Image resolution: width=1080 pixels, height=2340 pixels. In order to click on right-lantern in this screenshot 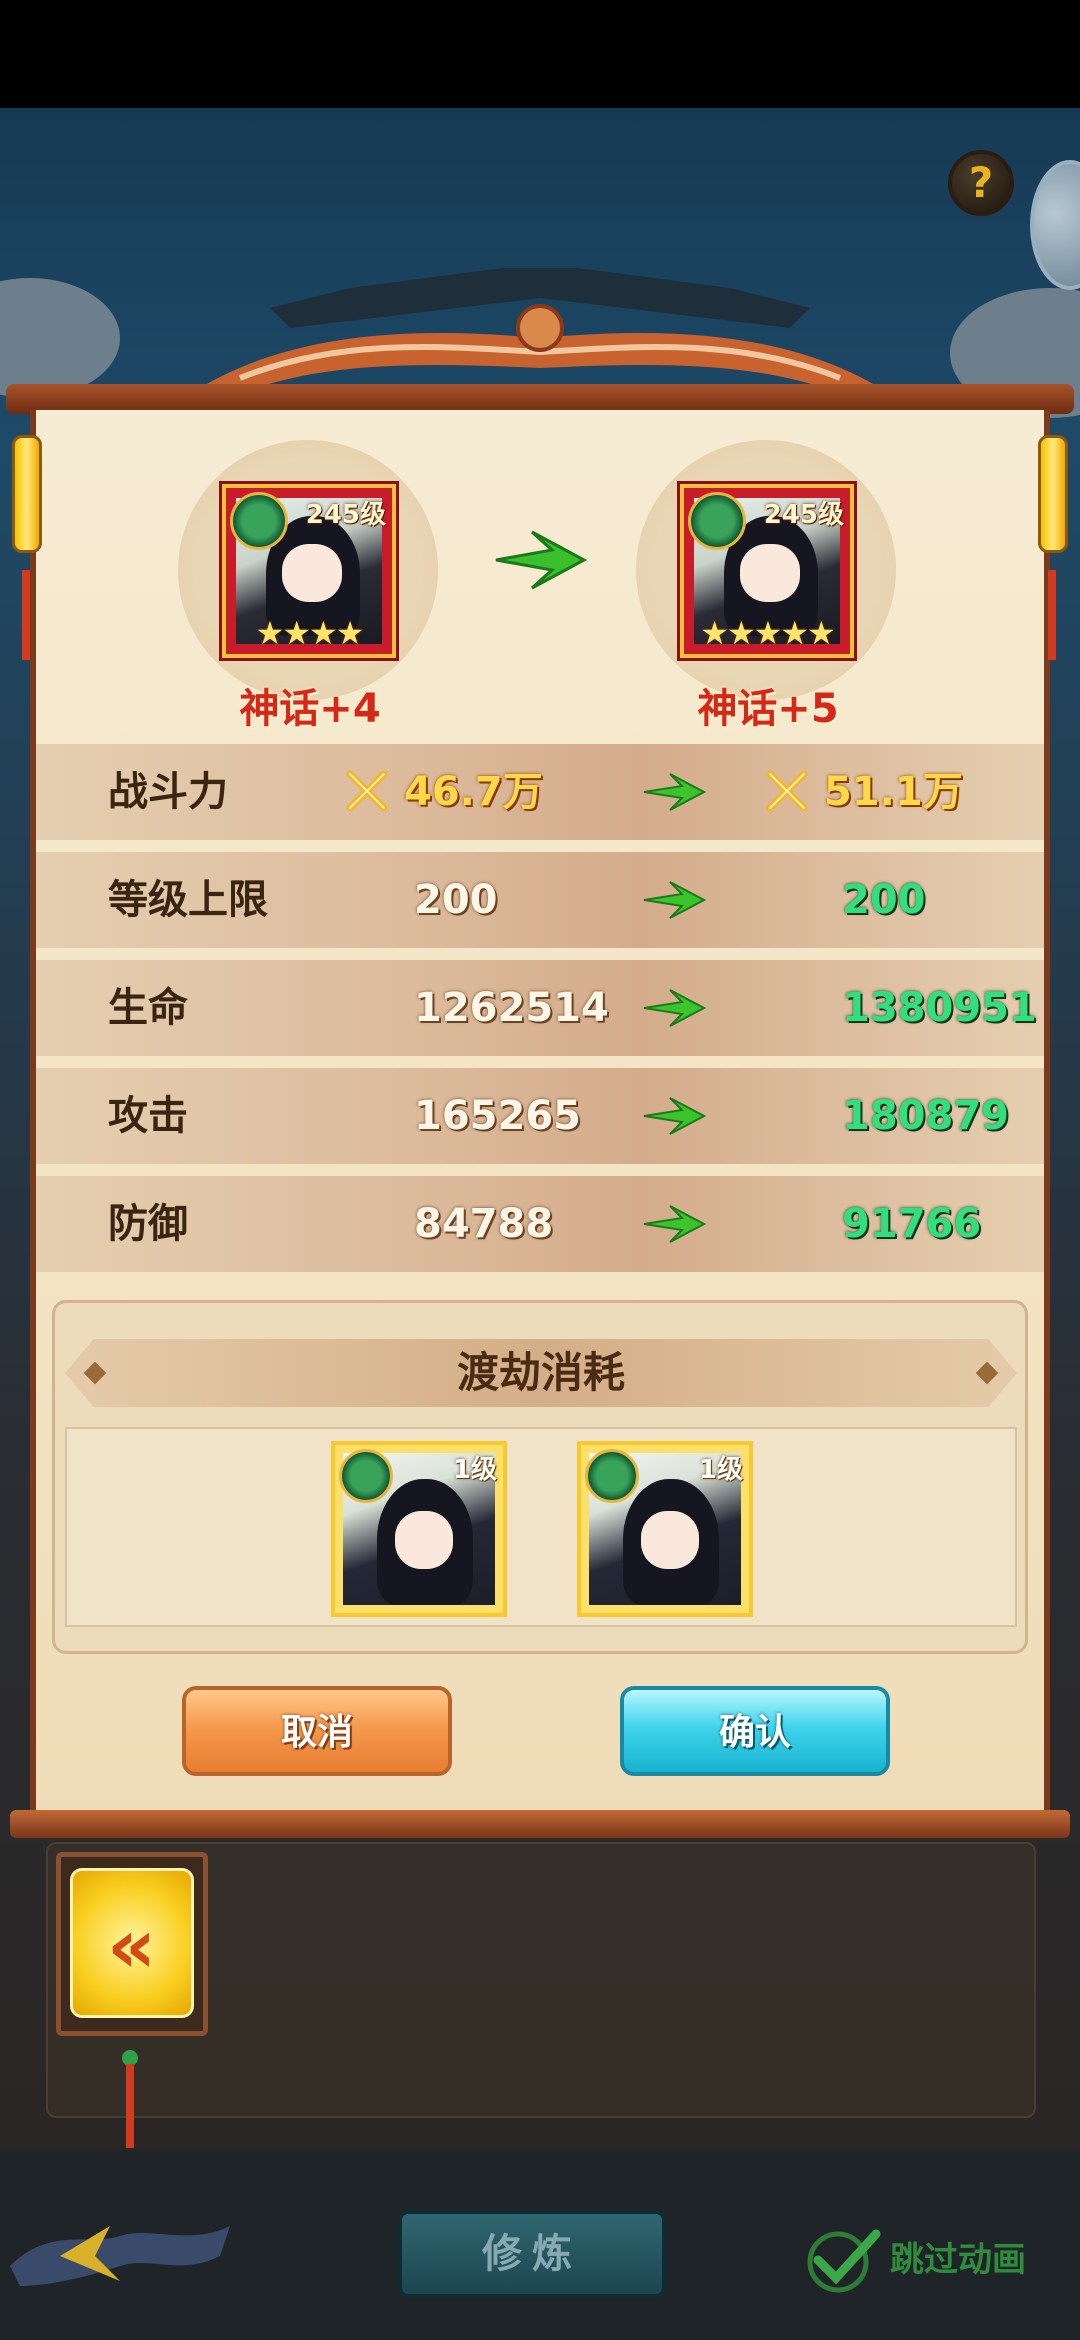, I will do `click(1053, 494)`.